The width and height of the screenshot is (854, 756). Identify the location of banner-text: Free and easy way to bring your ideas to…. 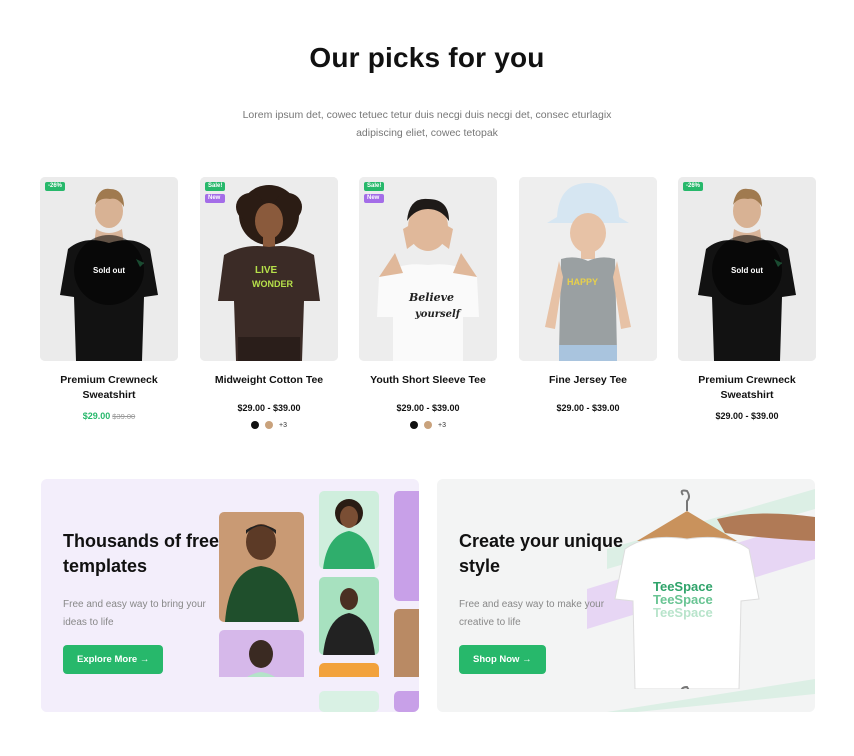
(134, 613).